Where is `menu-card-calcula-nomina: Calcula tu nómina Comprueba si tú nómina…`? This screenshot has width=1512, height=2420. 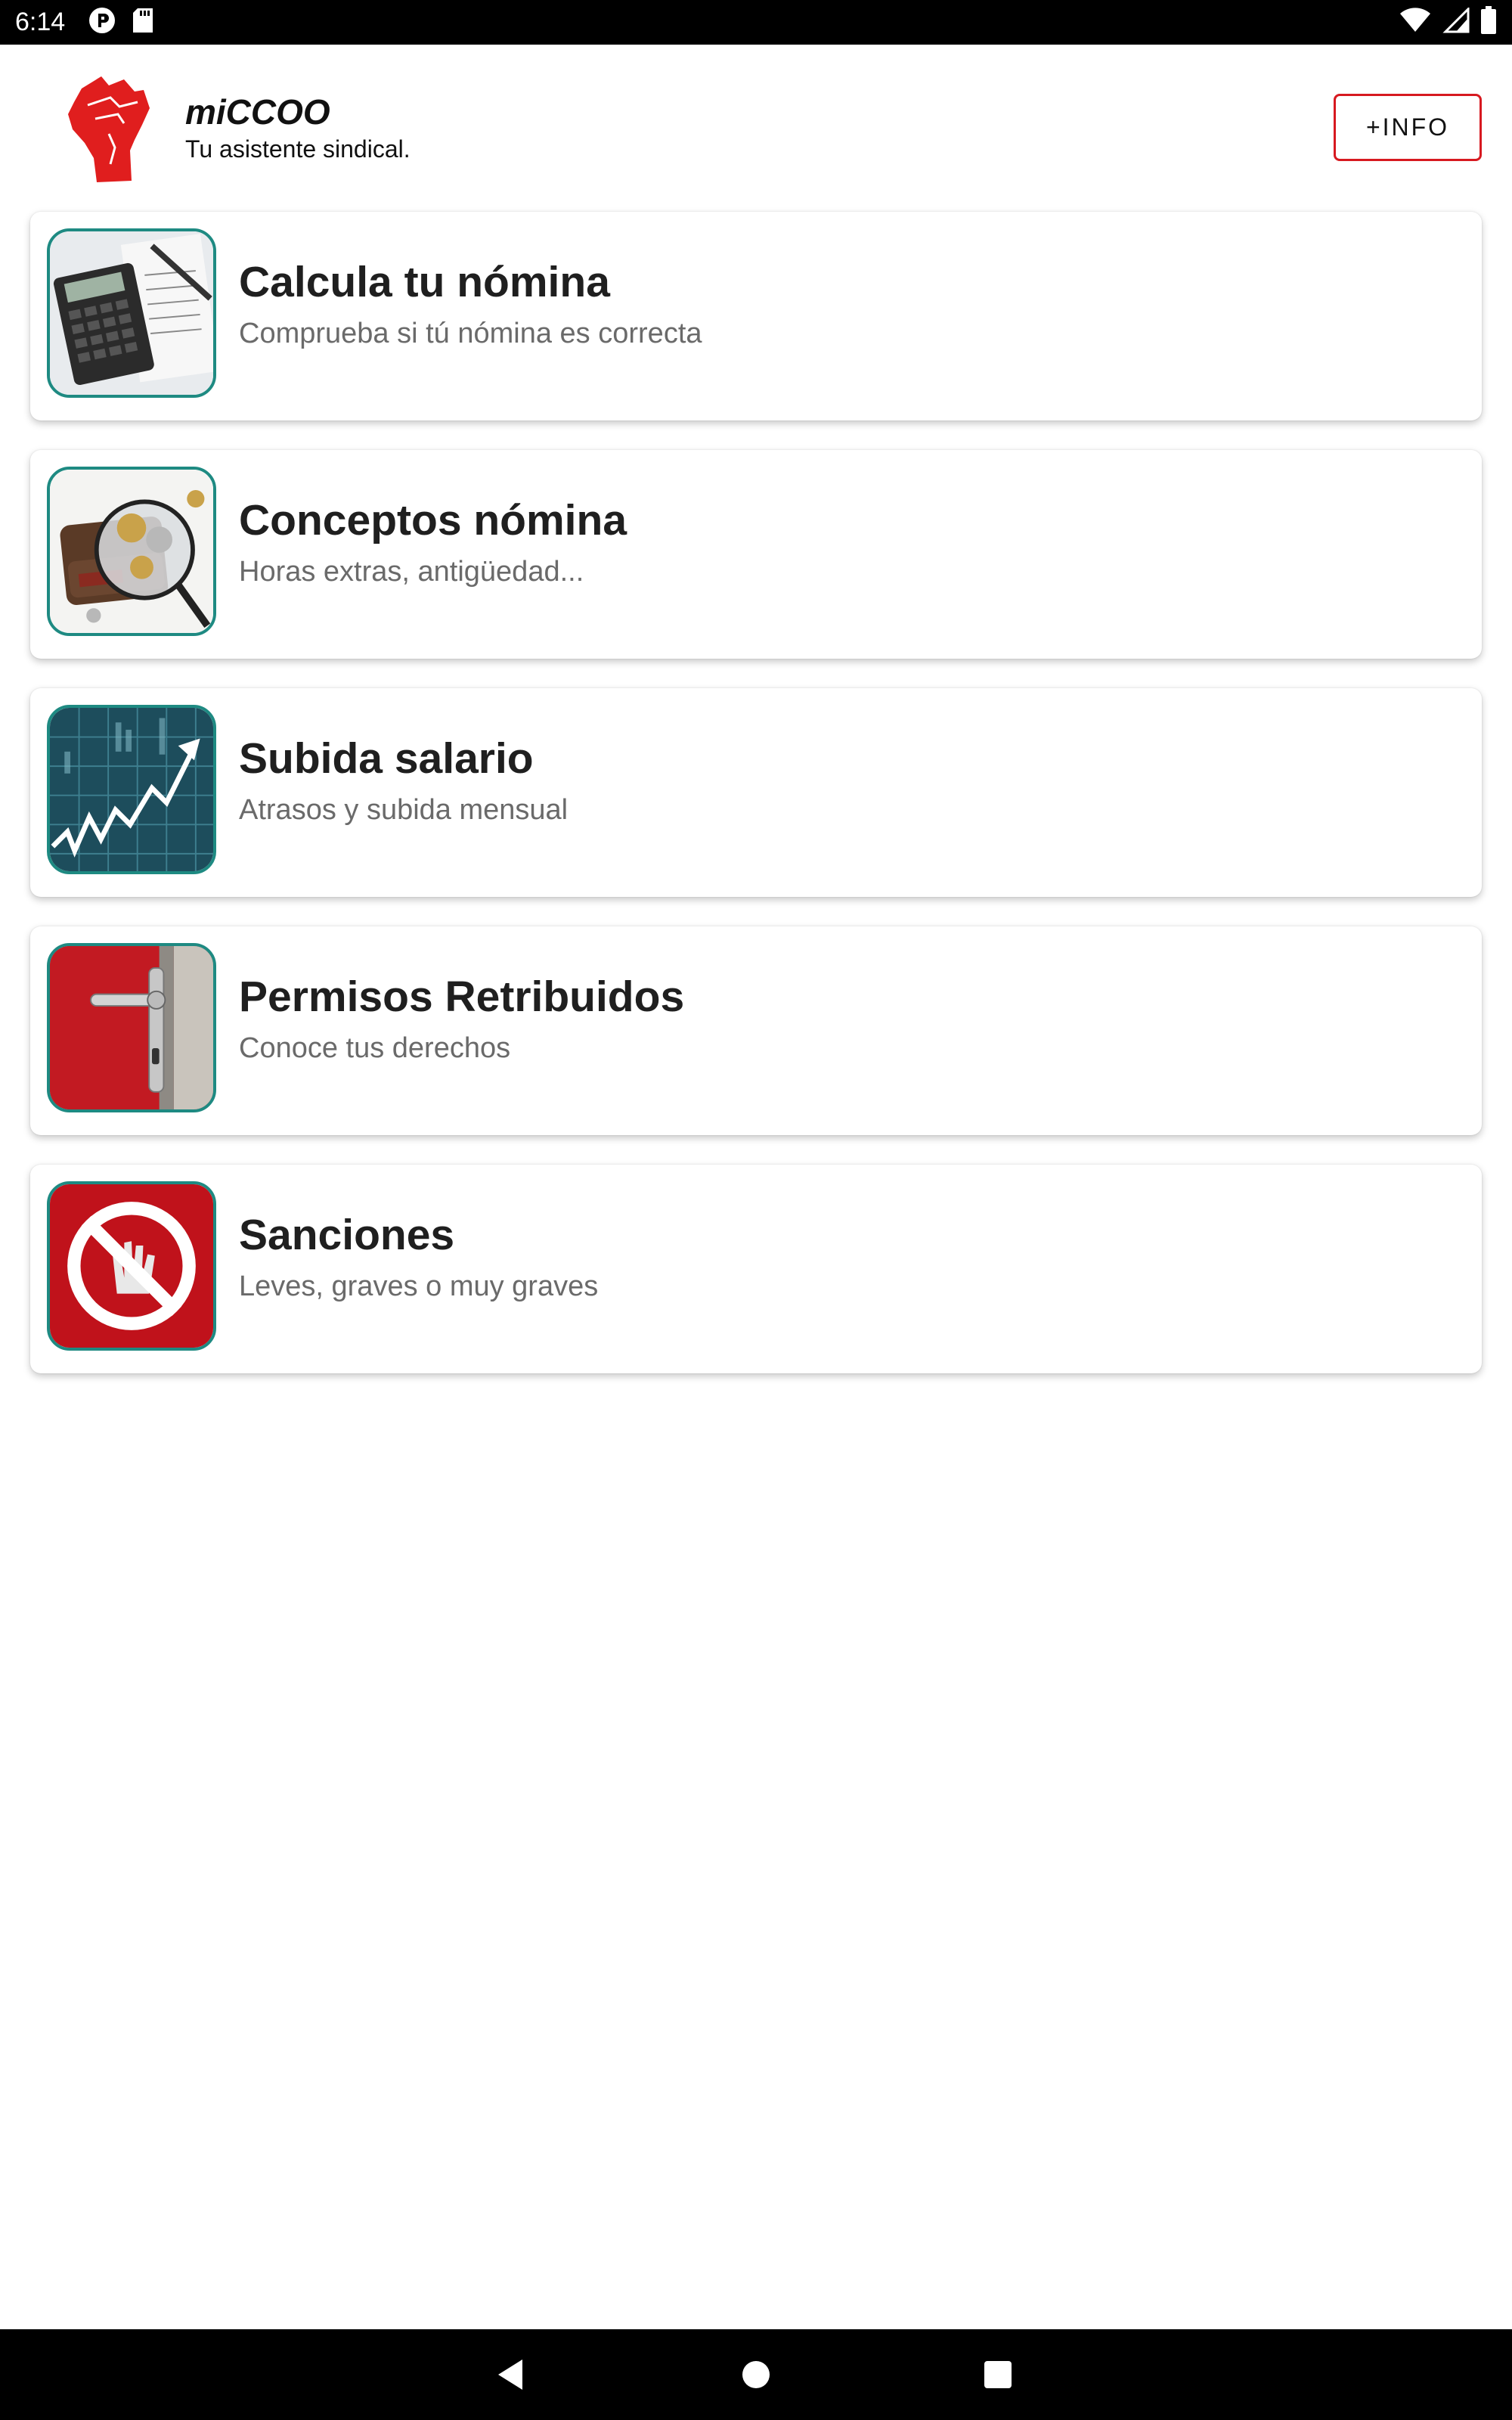
menu-card-calcula-nomina: Calcula tu nómina Comprueba si tú nómina… is located at coordinates (756, 316).